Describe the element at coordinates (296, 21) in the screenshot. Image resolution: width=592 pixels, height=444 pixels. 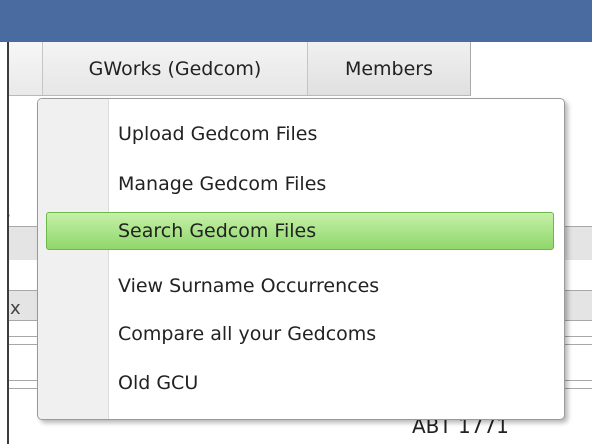
I see `top-header-bar` at that location.